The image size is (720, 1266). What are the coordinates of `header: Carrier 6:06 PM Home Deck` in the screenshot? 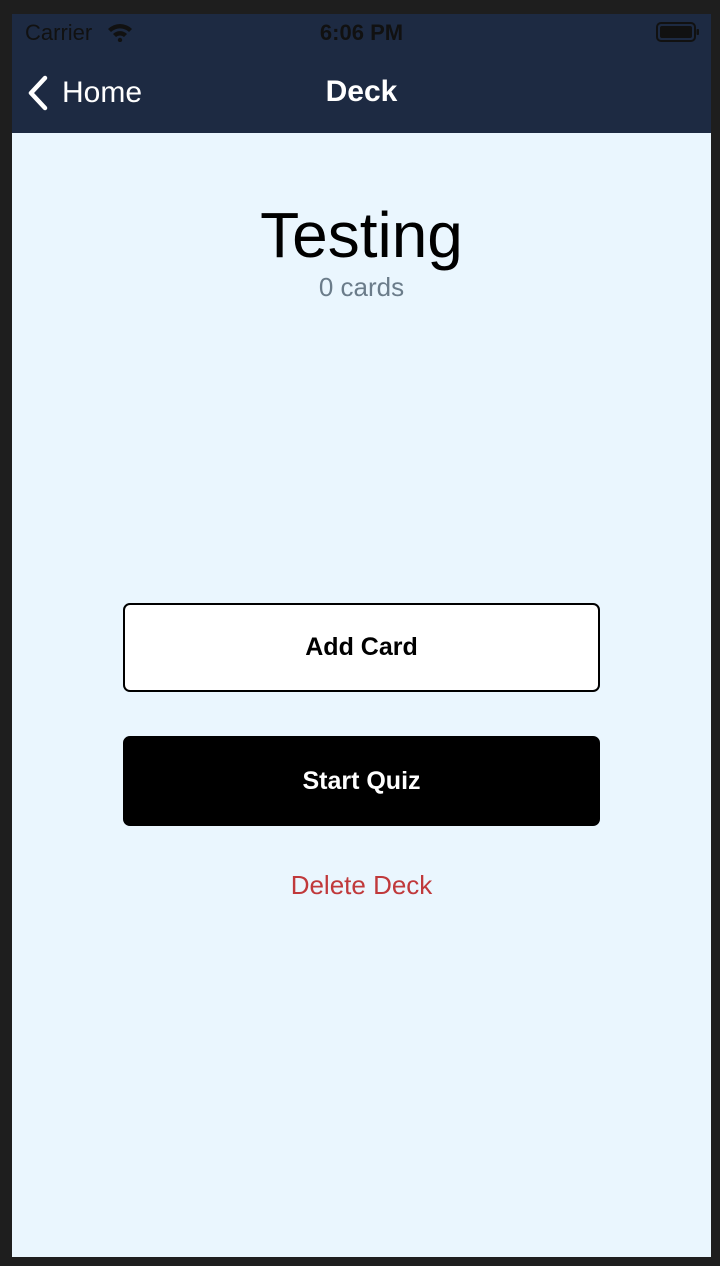 It's located at (361, 73).